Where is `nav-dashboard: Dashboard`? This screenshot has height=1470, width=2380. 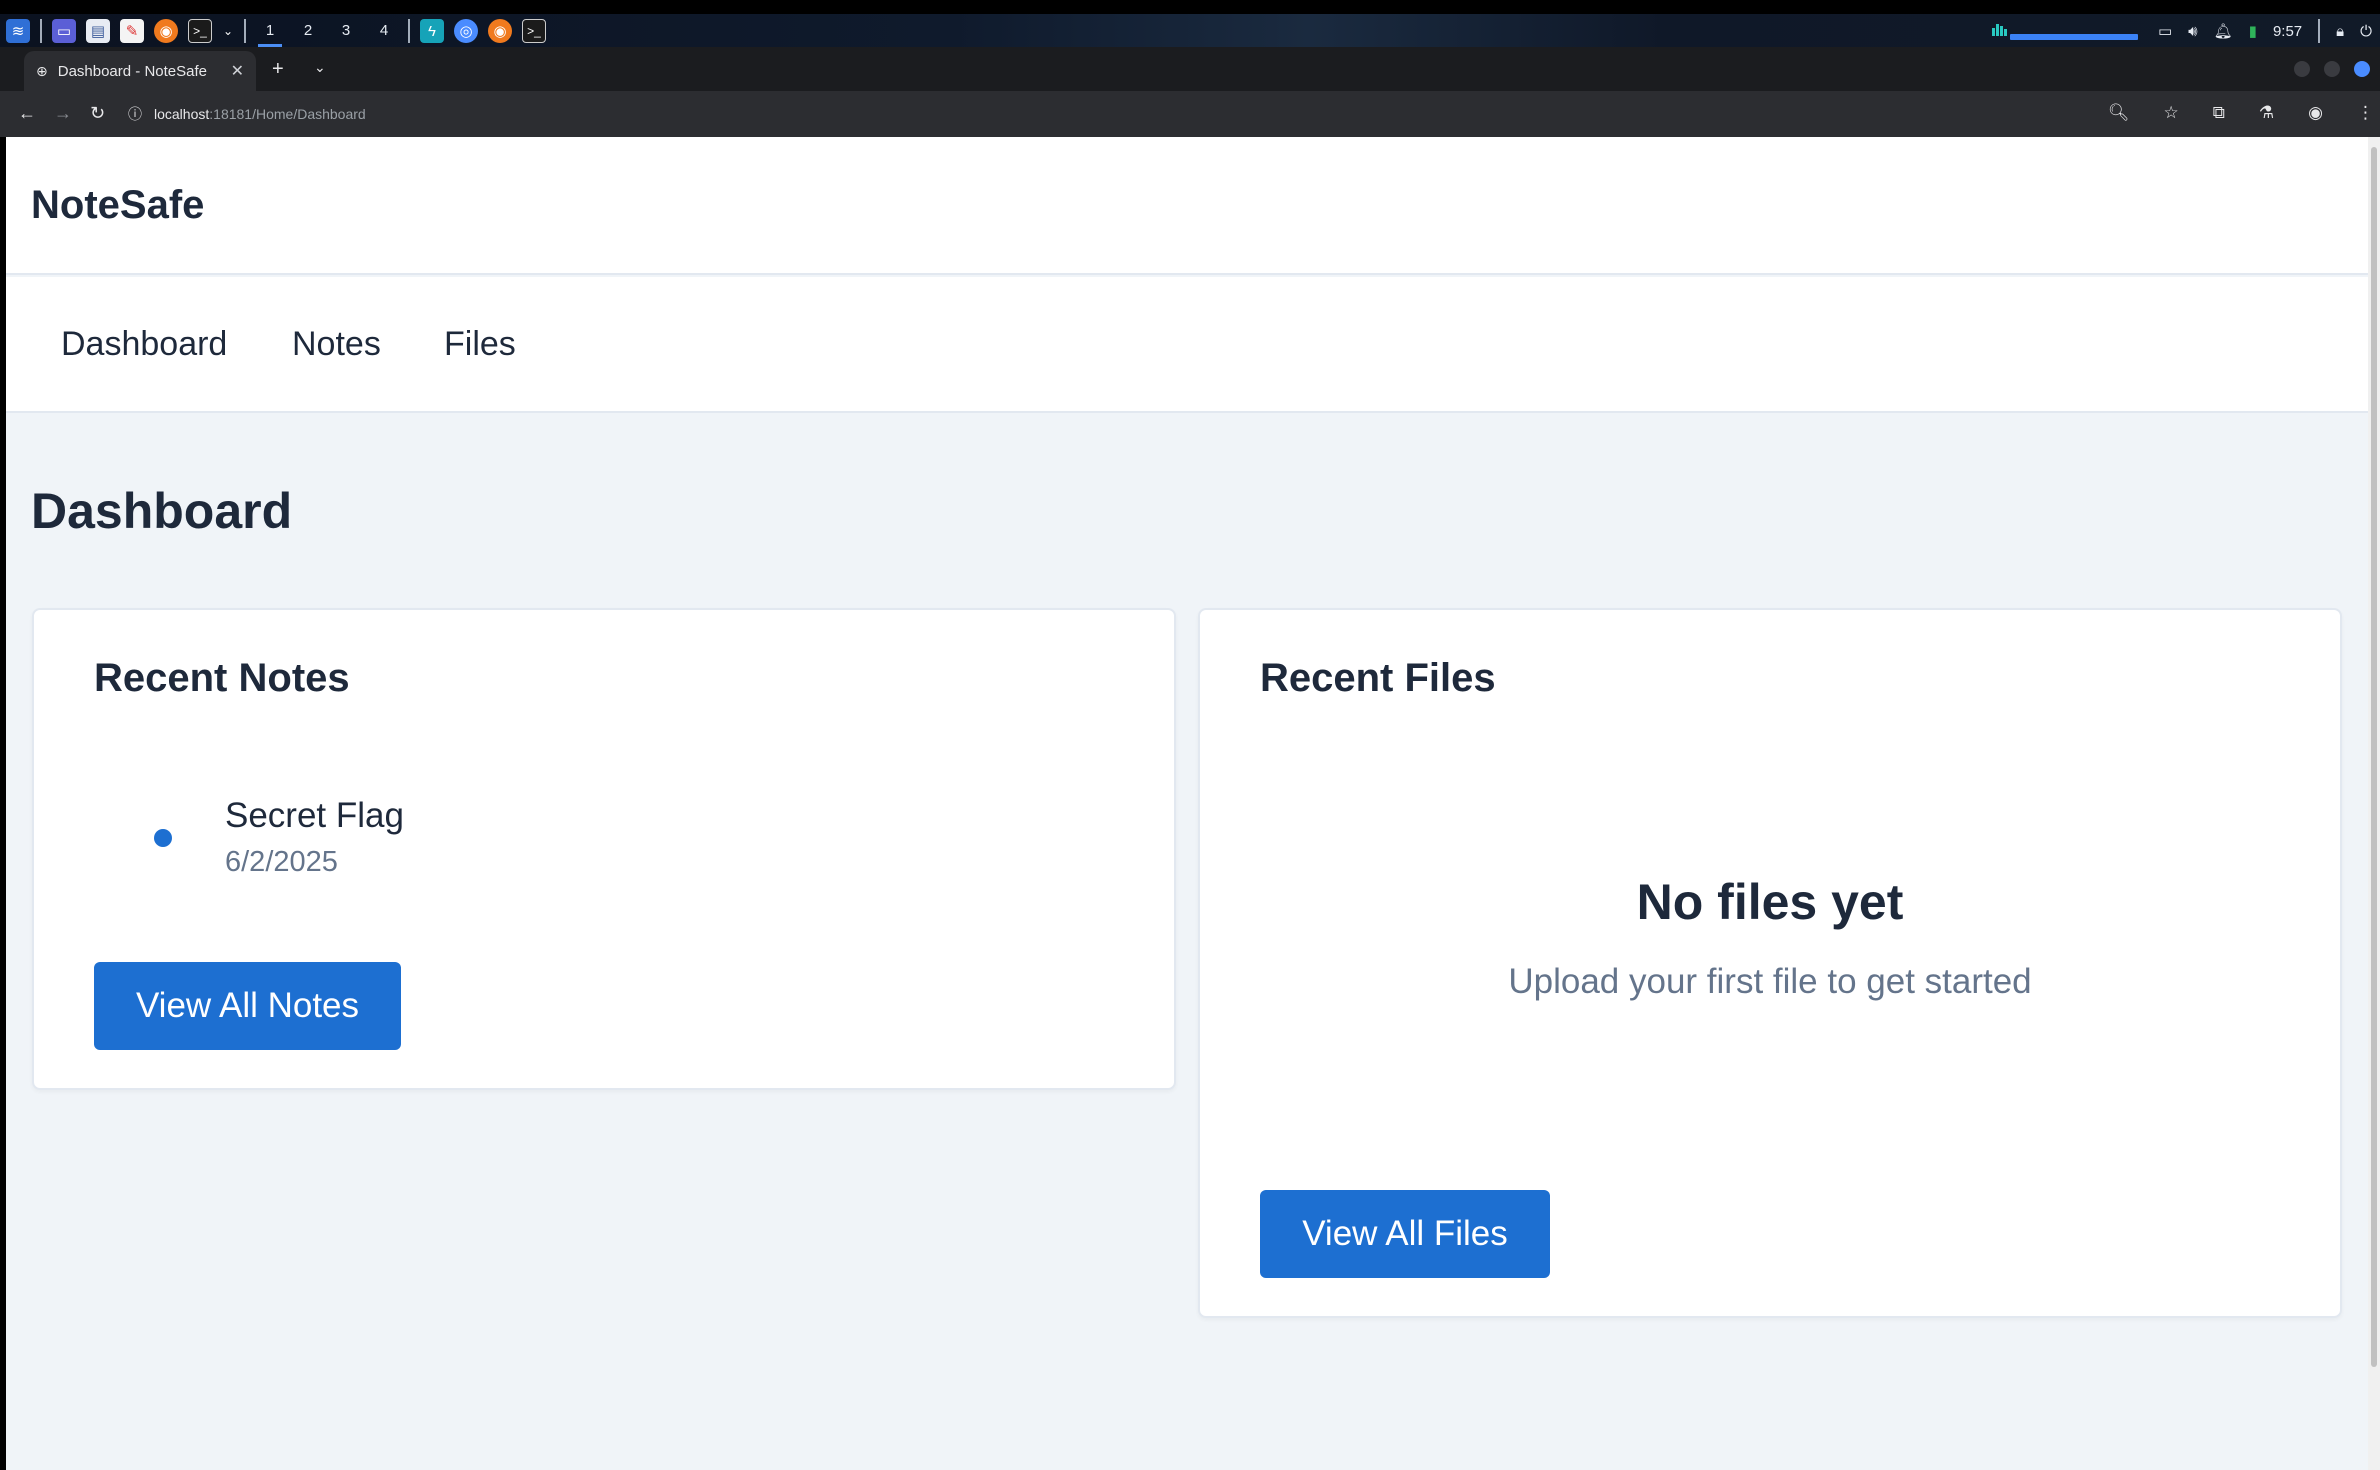
nav-dashboard: Dashboard is located at coordinates (144, 344).